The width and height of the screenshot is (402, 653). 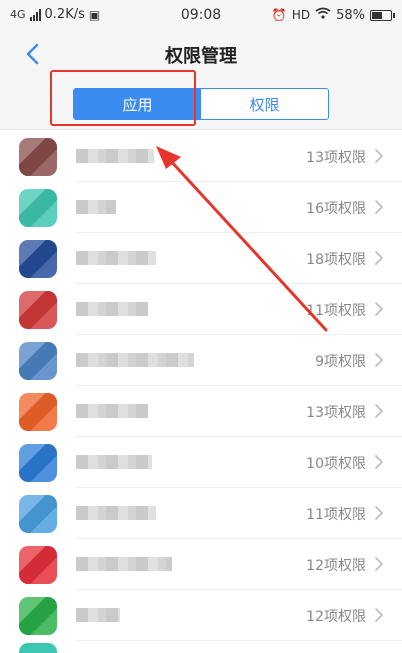 I want to click on permission-count: 18项权限, so click(x=336, y=260).